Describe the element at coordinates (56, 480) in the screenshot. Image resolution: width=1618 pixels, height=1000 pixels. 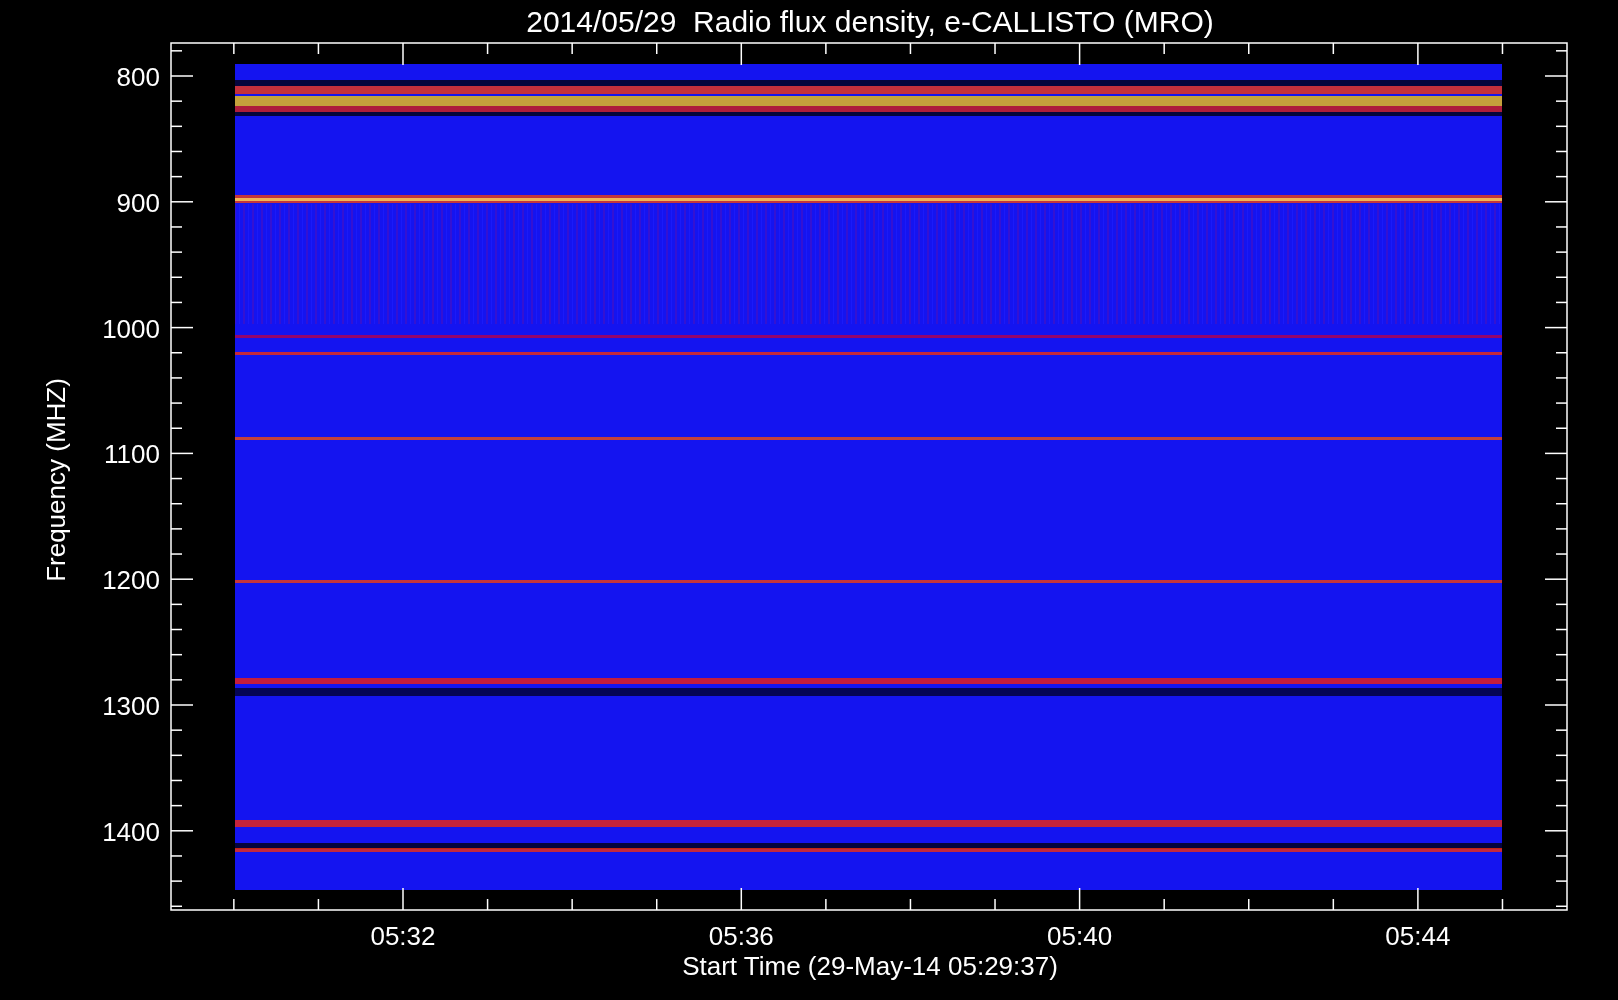
I see `y-axis-label: Frequency (MHZ)` at that location.